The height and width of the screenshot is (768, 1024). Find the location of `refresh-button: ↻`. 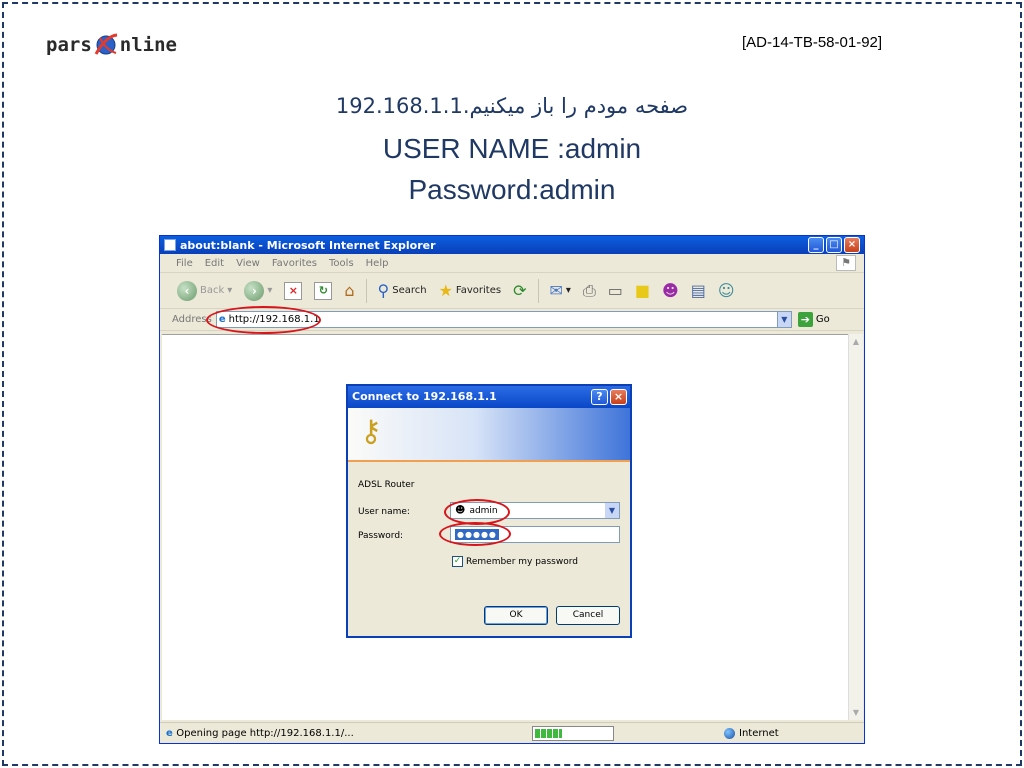

refresh-button: ↻ is located at coordinates (323, 291).